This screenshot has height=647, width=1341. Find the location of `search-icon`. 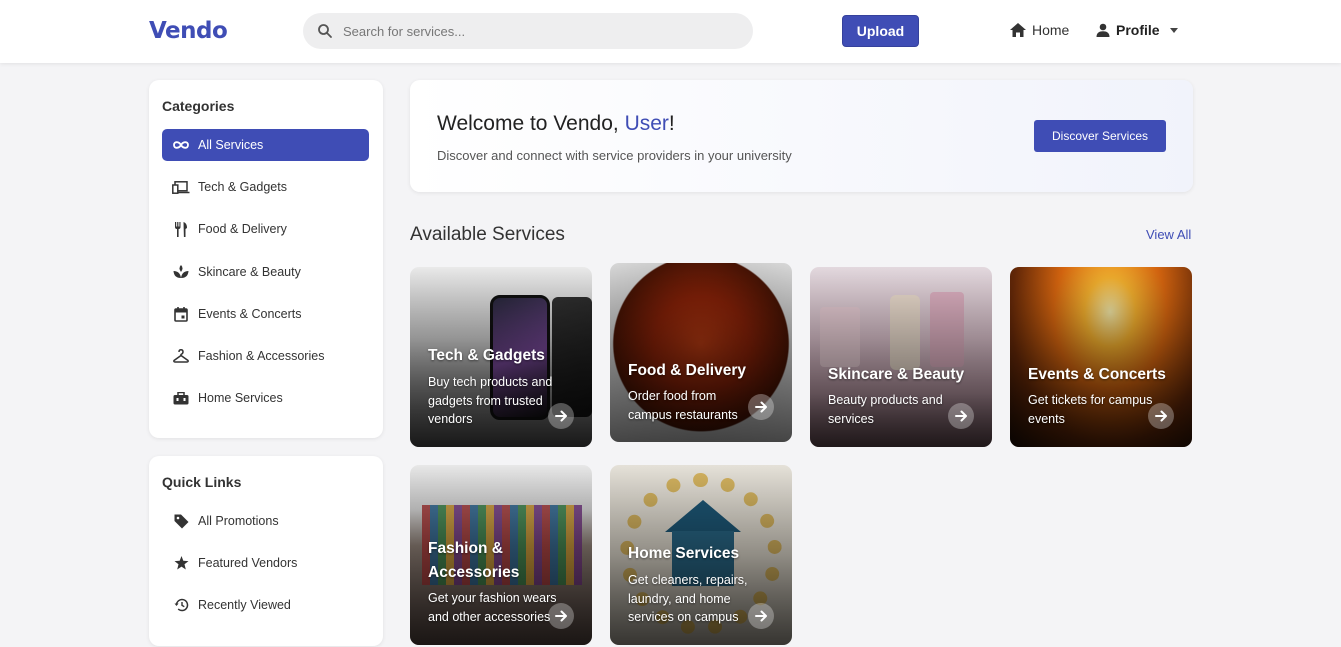

search-icon is located at coordinates (325, 31).